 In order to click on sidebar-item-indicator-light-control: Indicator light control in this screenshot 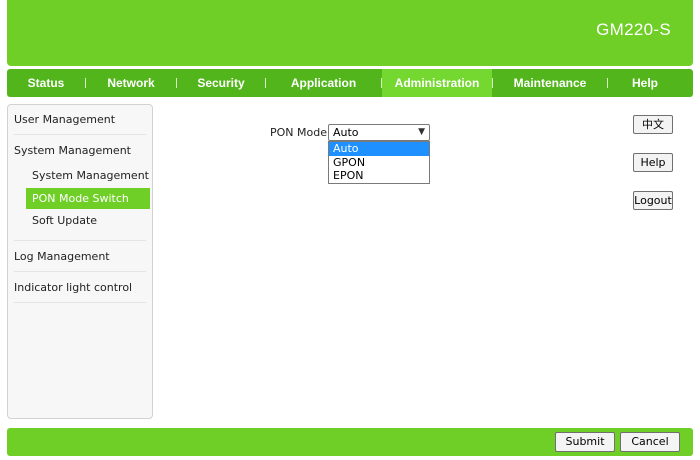, I will do `click(80, 287)`.